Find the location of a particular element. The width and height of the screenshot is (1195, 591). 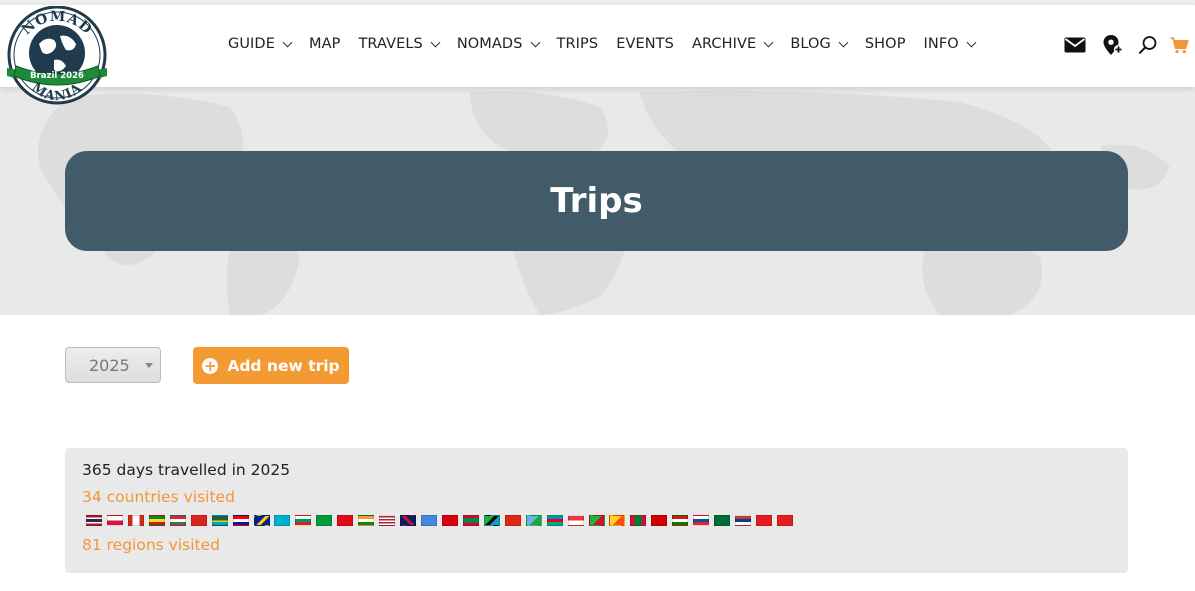

nav-item-shop: SHOP is located at coordinates (885, 44).